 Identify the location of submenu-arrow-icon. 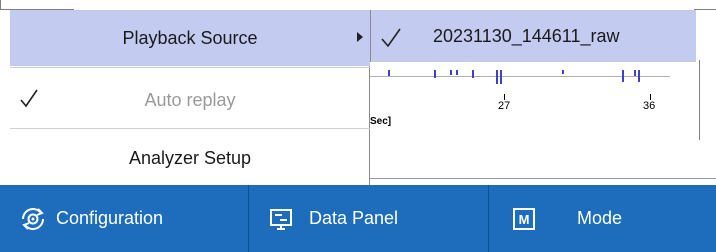
(360, 37).